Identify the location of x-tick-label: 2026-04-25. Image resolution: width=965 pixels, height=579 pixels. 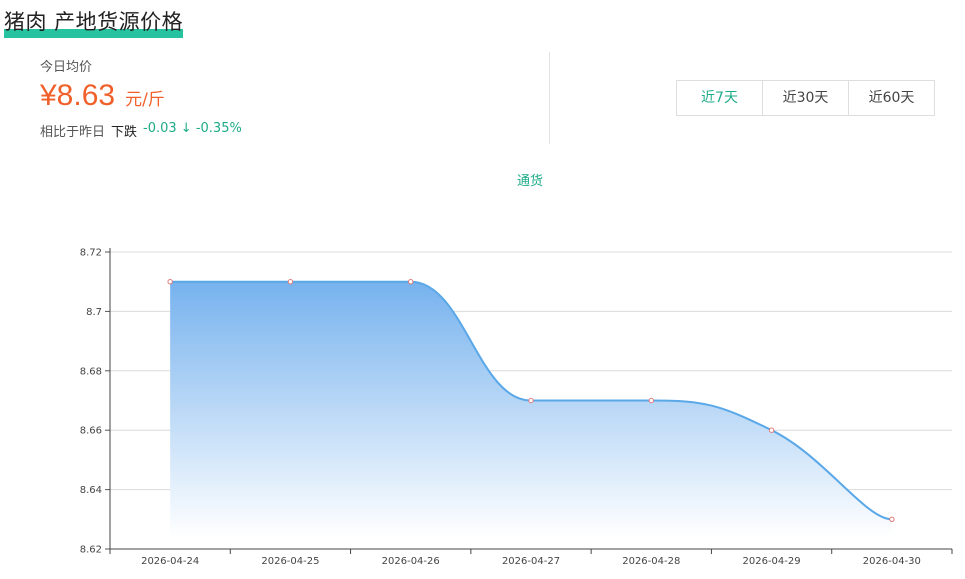
(290, 561).